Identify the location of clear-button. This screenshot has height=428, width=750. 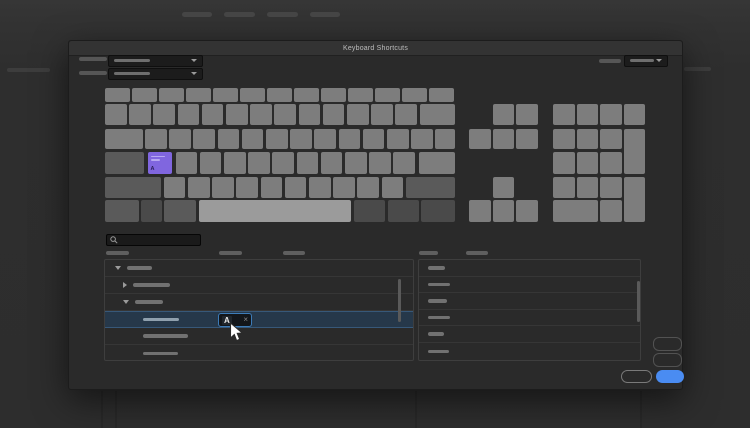
(667, 360).